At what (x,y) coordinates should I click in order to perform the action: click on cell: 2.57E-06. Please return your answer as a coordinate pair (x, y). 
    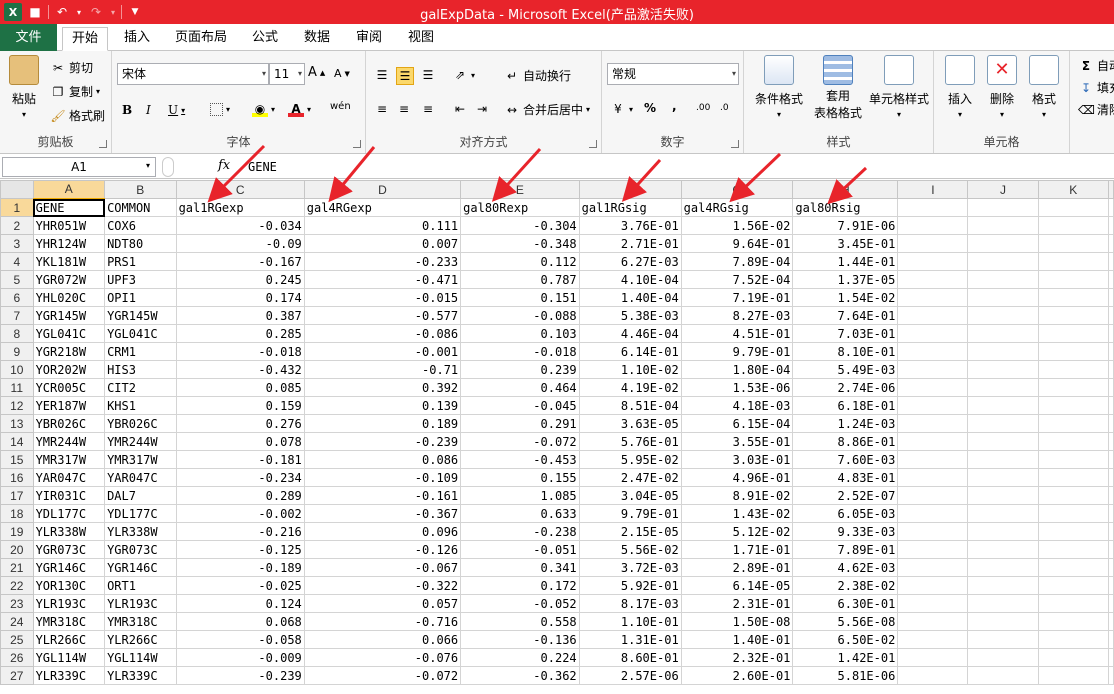
    Looking at the image, I should click on (630, 675).